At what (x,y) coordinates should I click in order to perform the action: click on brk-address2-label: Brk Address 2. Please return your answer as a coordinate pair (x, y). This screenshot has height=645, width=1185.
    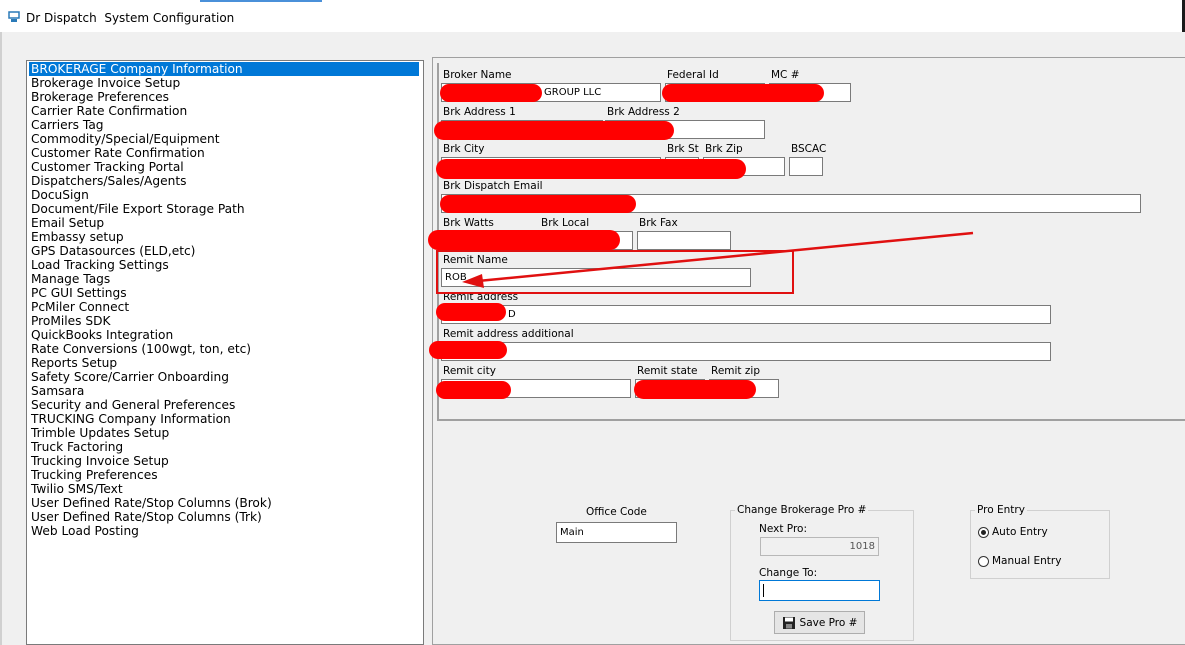
    Looking at the image, I should click on (643, 112).